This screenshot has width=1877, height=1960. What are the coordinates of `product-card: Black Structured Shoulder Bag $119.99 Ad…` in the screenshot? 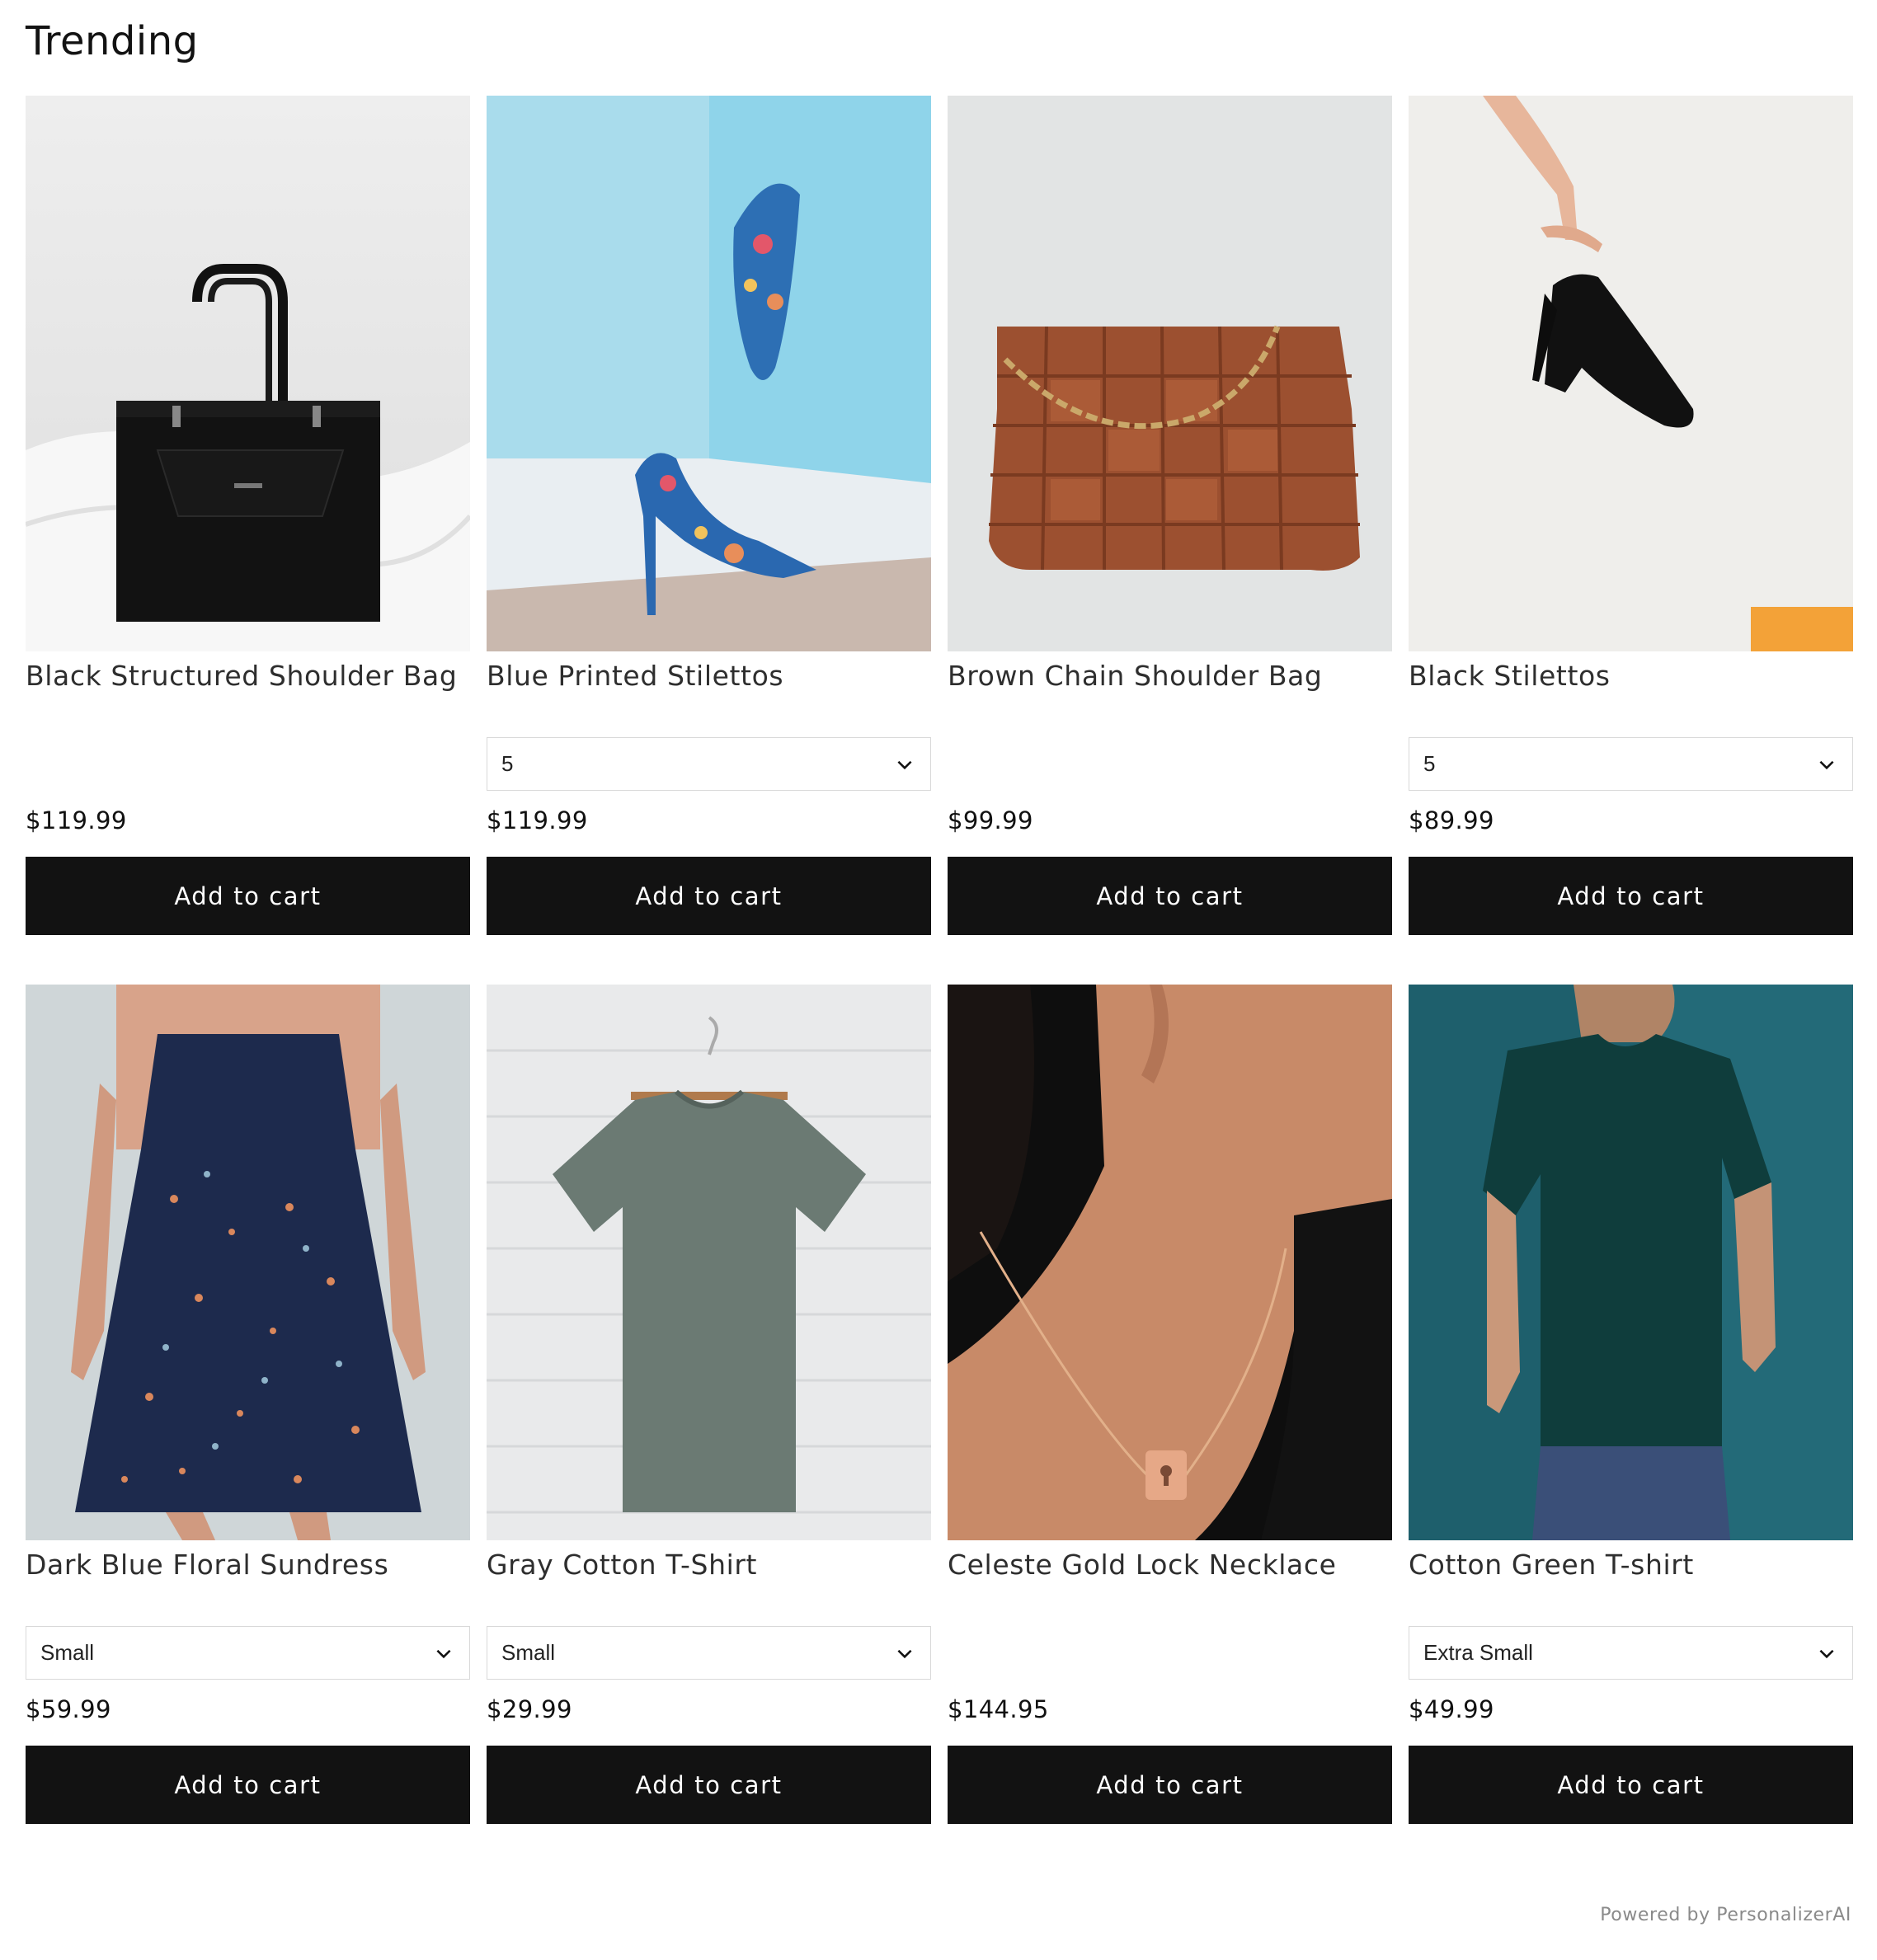 It's located at (248, 515).